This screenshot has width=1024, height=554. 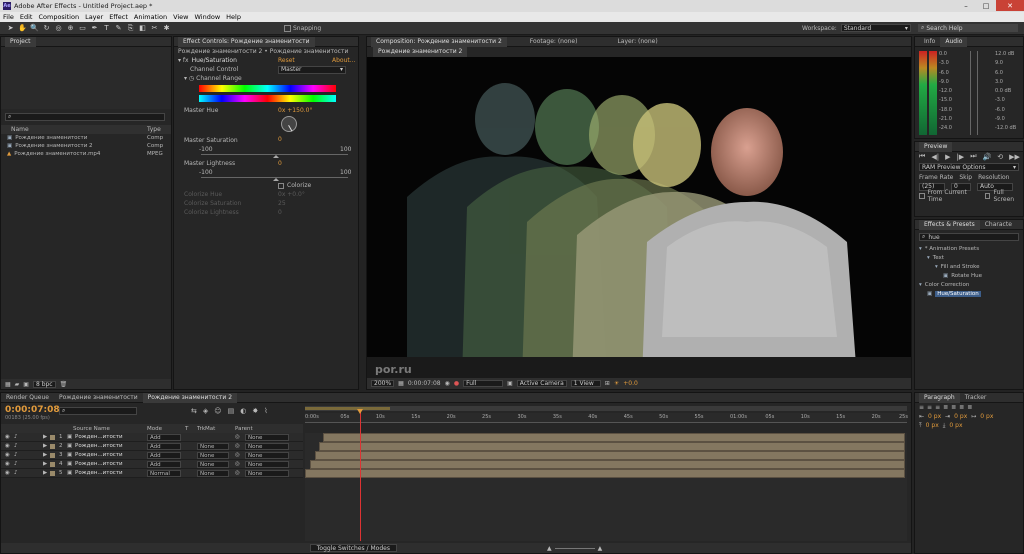 What do you see at coordinates (935, 157) in the screenshot?
I see `prev-frame-icon: ◀|` at bounding box center [935, 157].